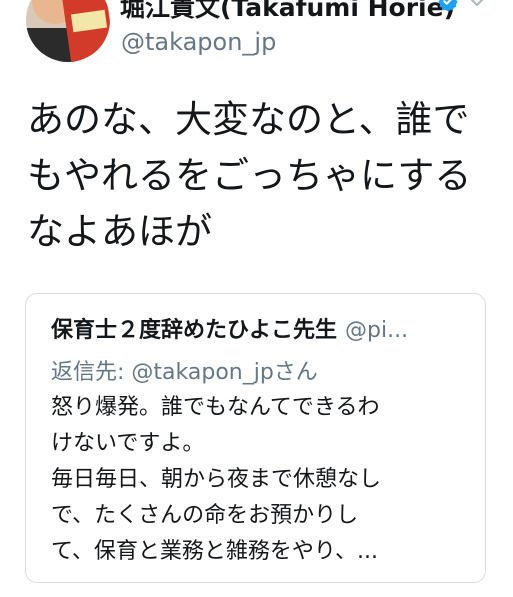  What do you see at coordinates (198, 42) in the screenshot?
I see `user-handle: @takapon_jp` at bounding box center [198, 42].